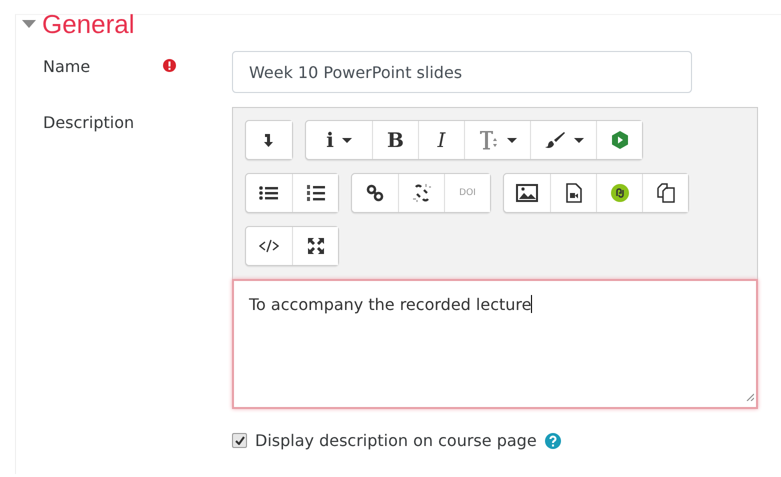 This screenshot has height=477, width=781. What do you see at coordinates (552, 440) in the screenshot?
I see `help-icon` at bounding box center [552, 440].